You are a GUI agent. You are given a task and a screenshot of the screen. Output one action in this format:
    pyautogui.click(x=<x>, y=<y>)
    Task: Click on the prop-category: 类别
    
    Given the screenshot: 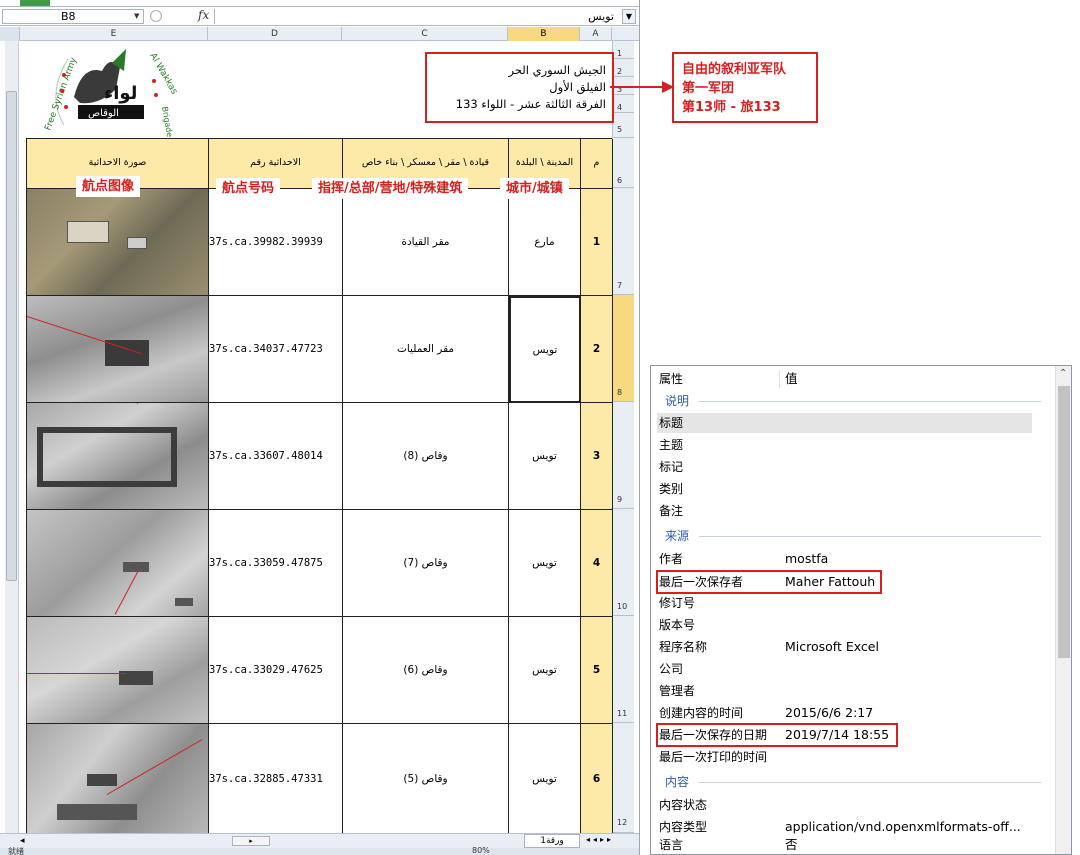 What is the action you would take?
    pyautogui.click(x=671, y=489)
    